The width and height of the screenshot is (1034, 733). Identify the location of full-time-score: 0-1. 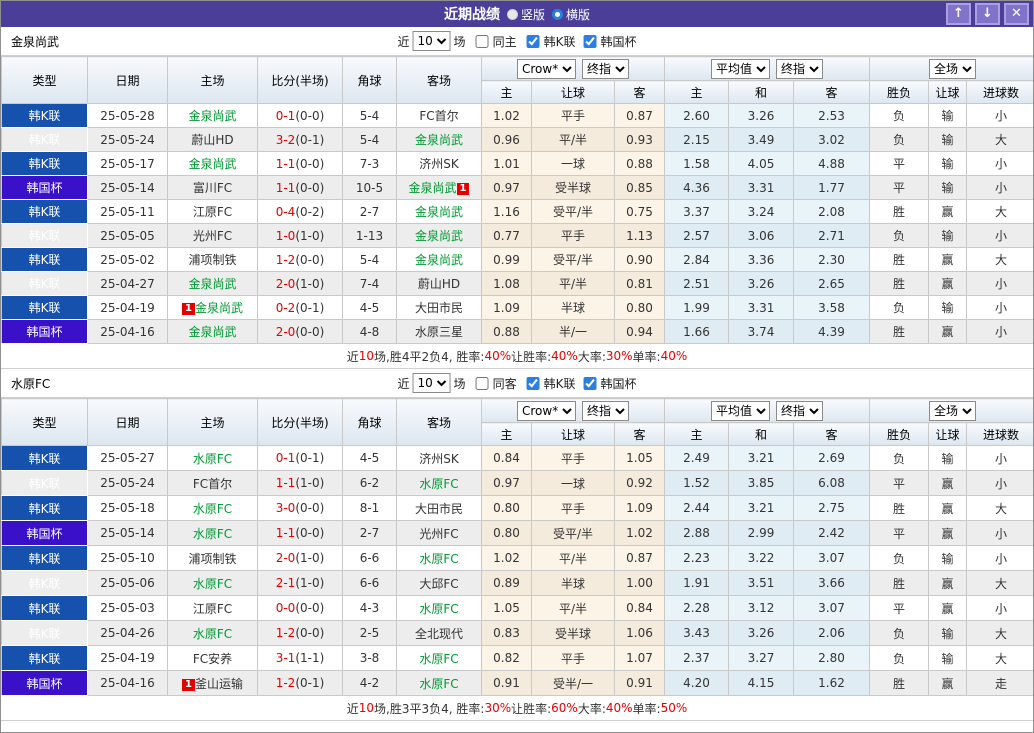
(285, 115).